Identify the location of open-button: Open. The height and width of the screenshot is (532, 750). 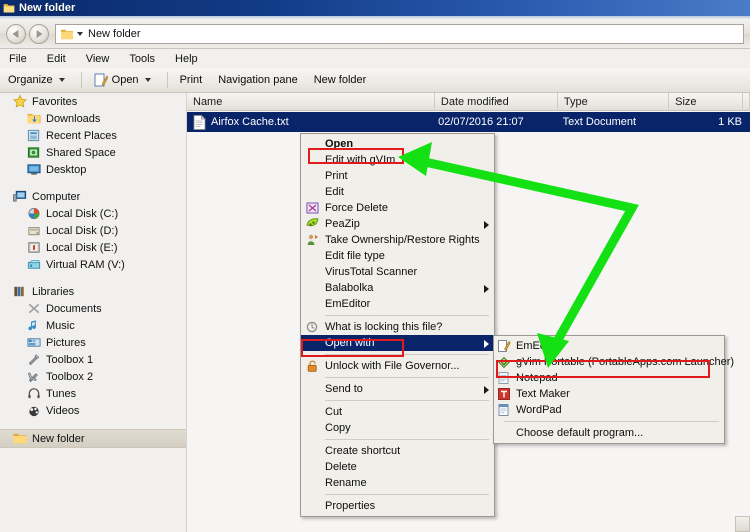
(122, 80).